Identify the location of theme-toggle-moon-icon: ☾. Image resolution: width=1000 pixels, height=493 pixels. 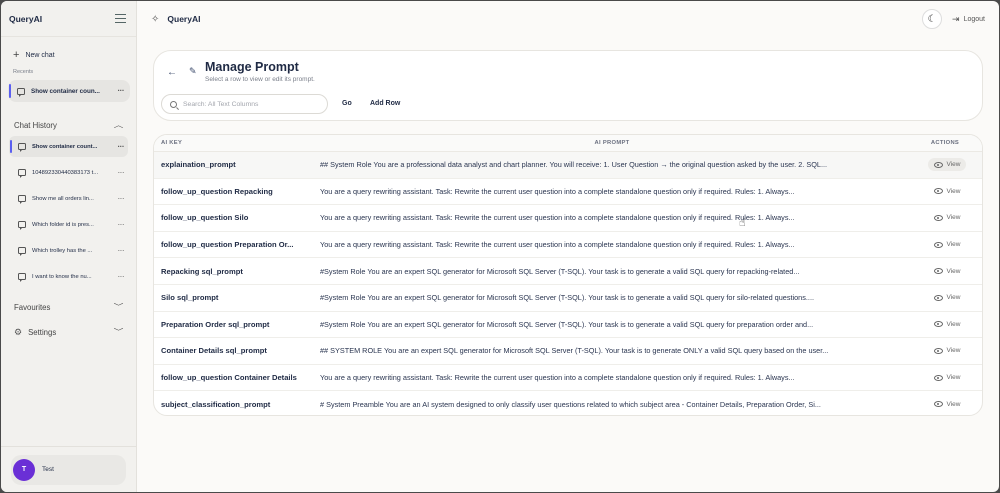
(932, 19).